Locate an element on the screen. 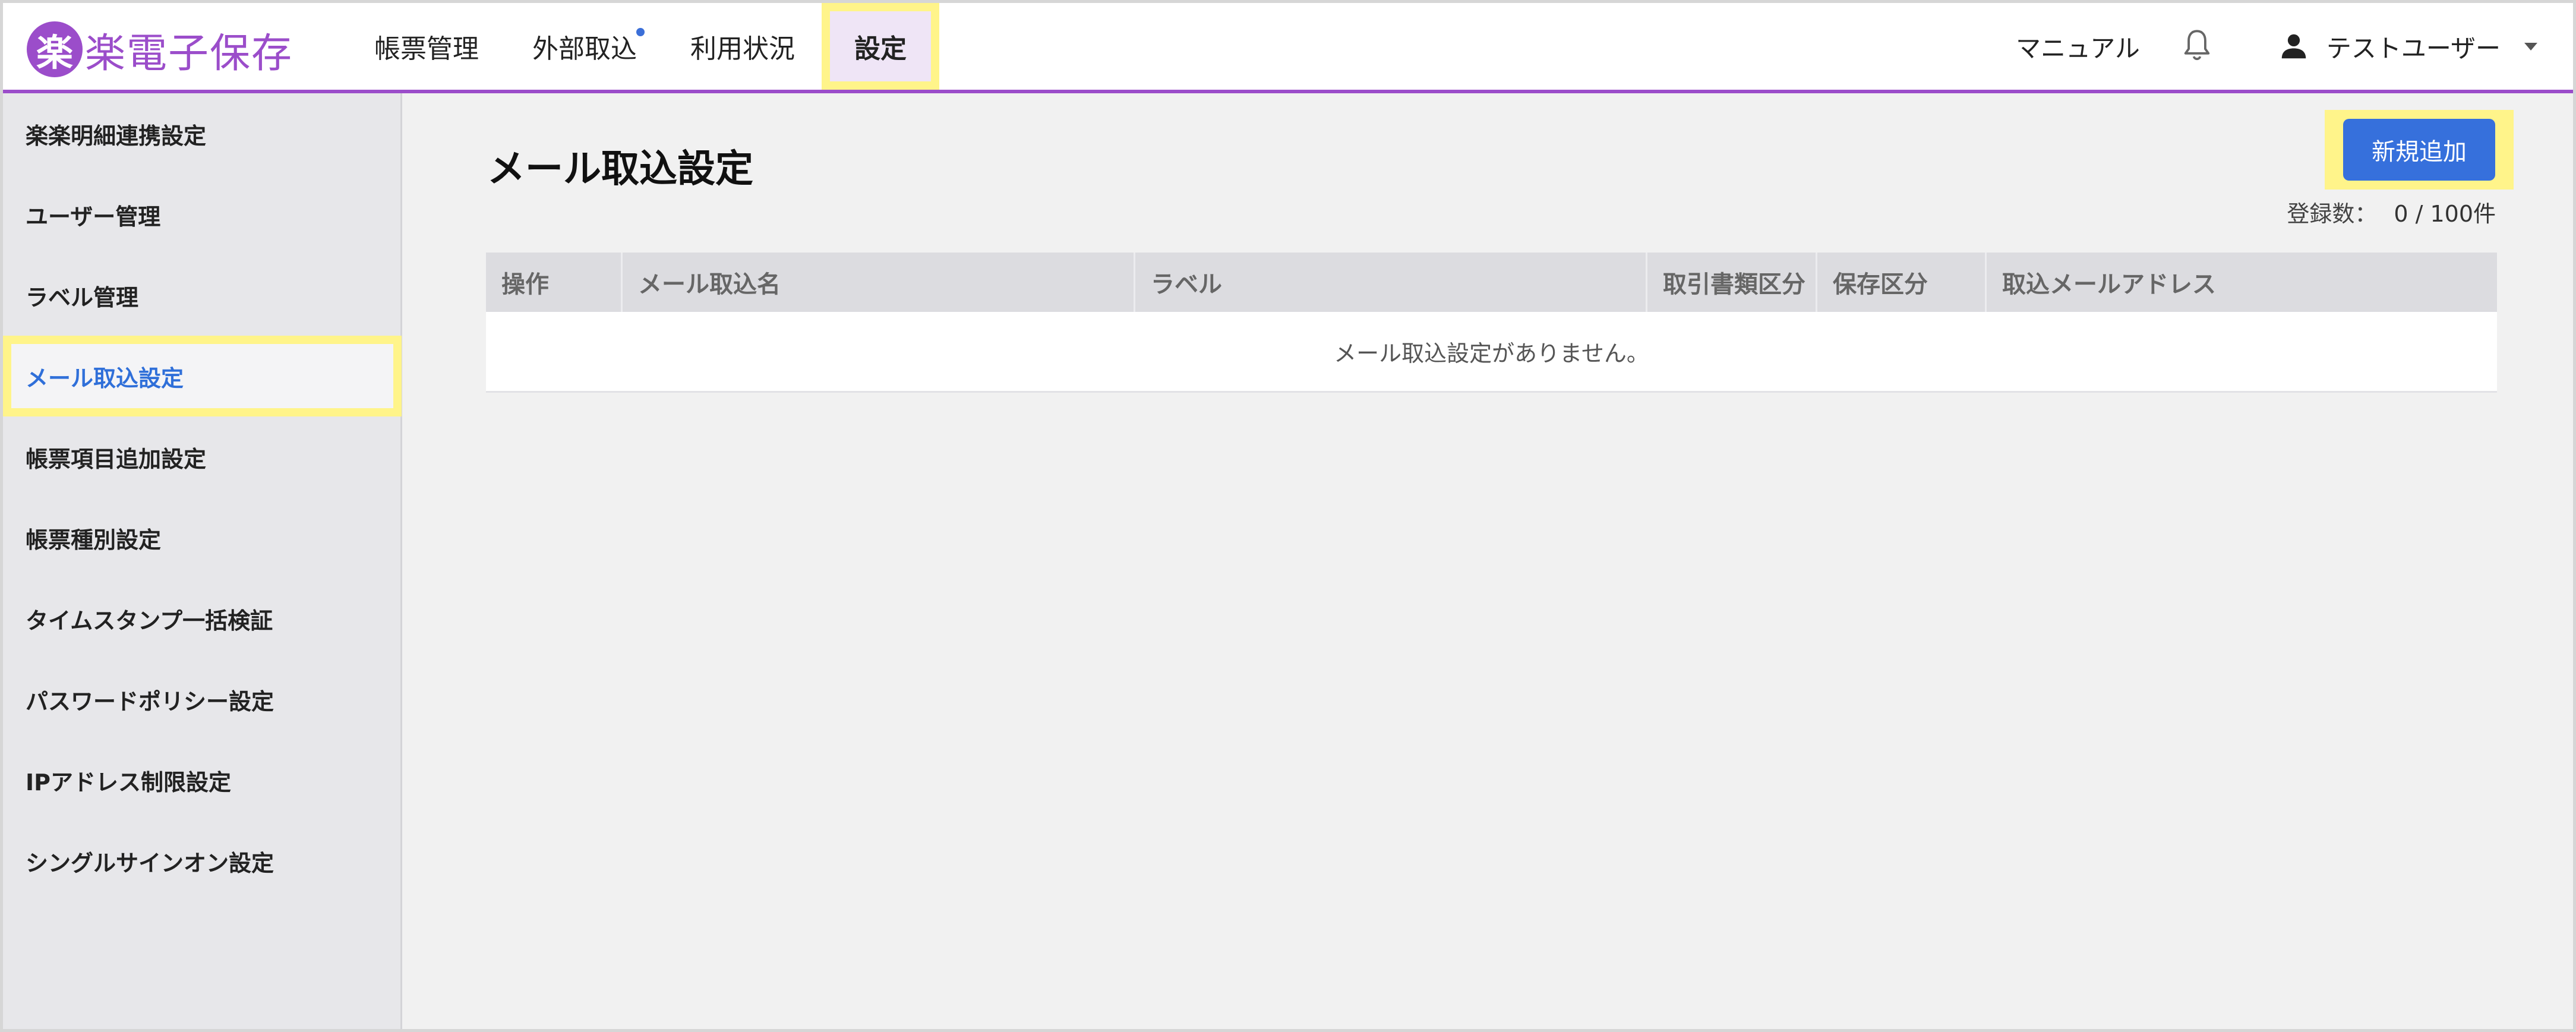  nav-item-usage-status: 利用状況 is located at coordinates (743, 47).